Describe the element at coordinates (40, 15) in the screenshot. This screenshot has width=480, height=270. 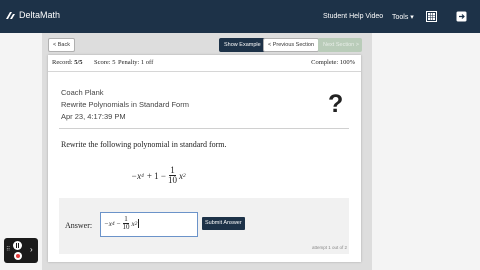
I see `brand-name: DeltaMath` at that location.